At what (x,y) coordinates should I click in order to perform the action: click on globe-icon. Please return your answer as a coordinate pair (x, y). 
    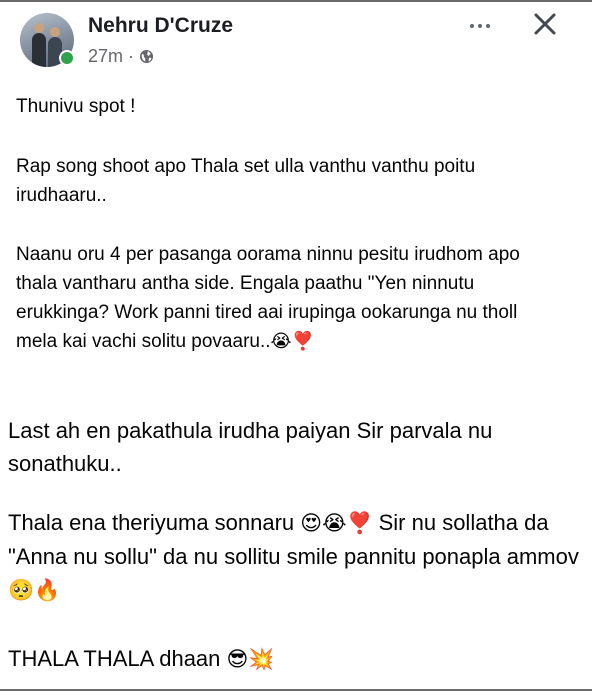
    Looking at the image, I should click on (146, 56).